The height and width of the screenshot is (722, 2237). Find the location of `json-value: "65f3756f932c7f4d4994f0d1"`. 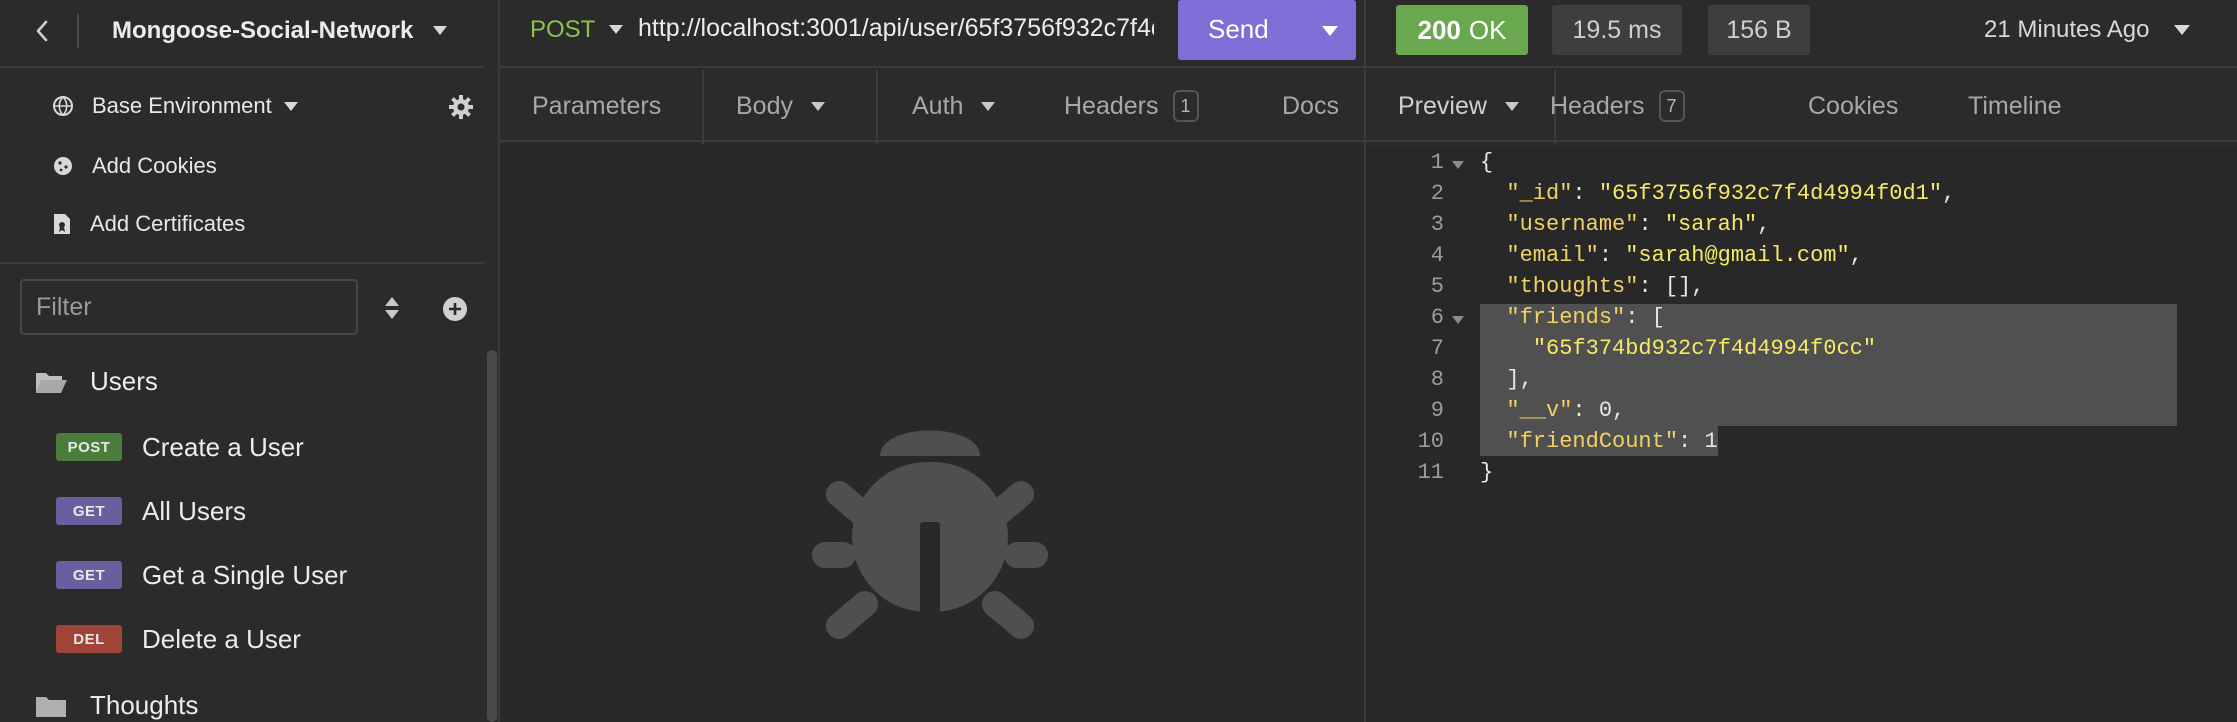

json-value: "65f3756f932c7f4d4994f0d1" is located at coordinates (1770, 193).